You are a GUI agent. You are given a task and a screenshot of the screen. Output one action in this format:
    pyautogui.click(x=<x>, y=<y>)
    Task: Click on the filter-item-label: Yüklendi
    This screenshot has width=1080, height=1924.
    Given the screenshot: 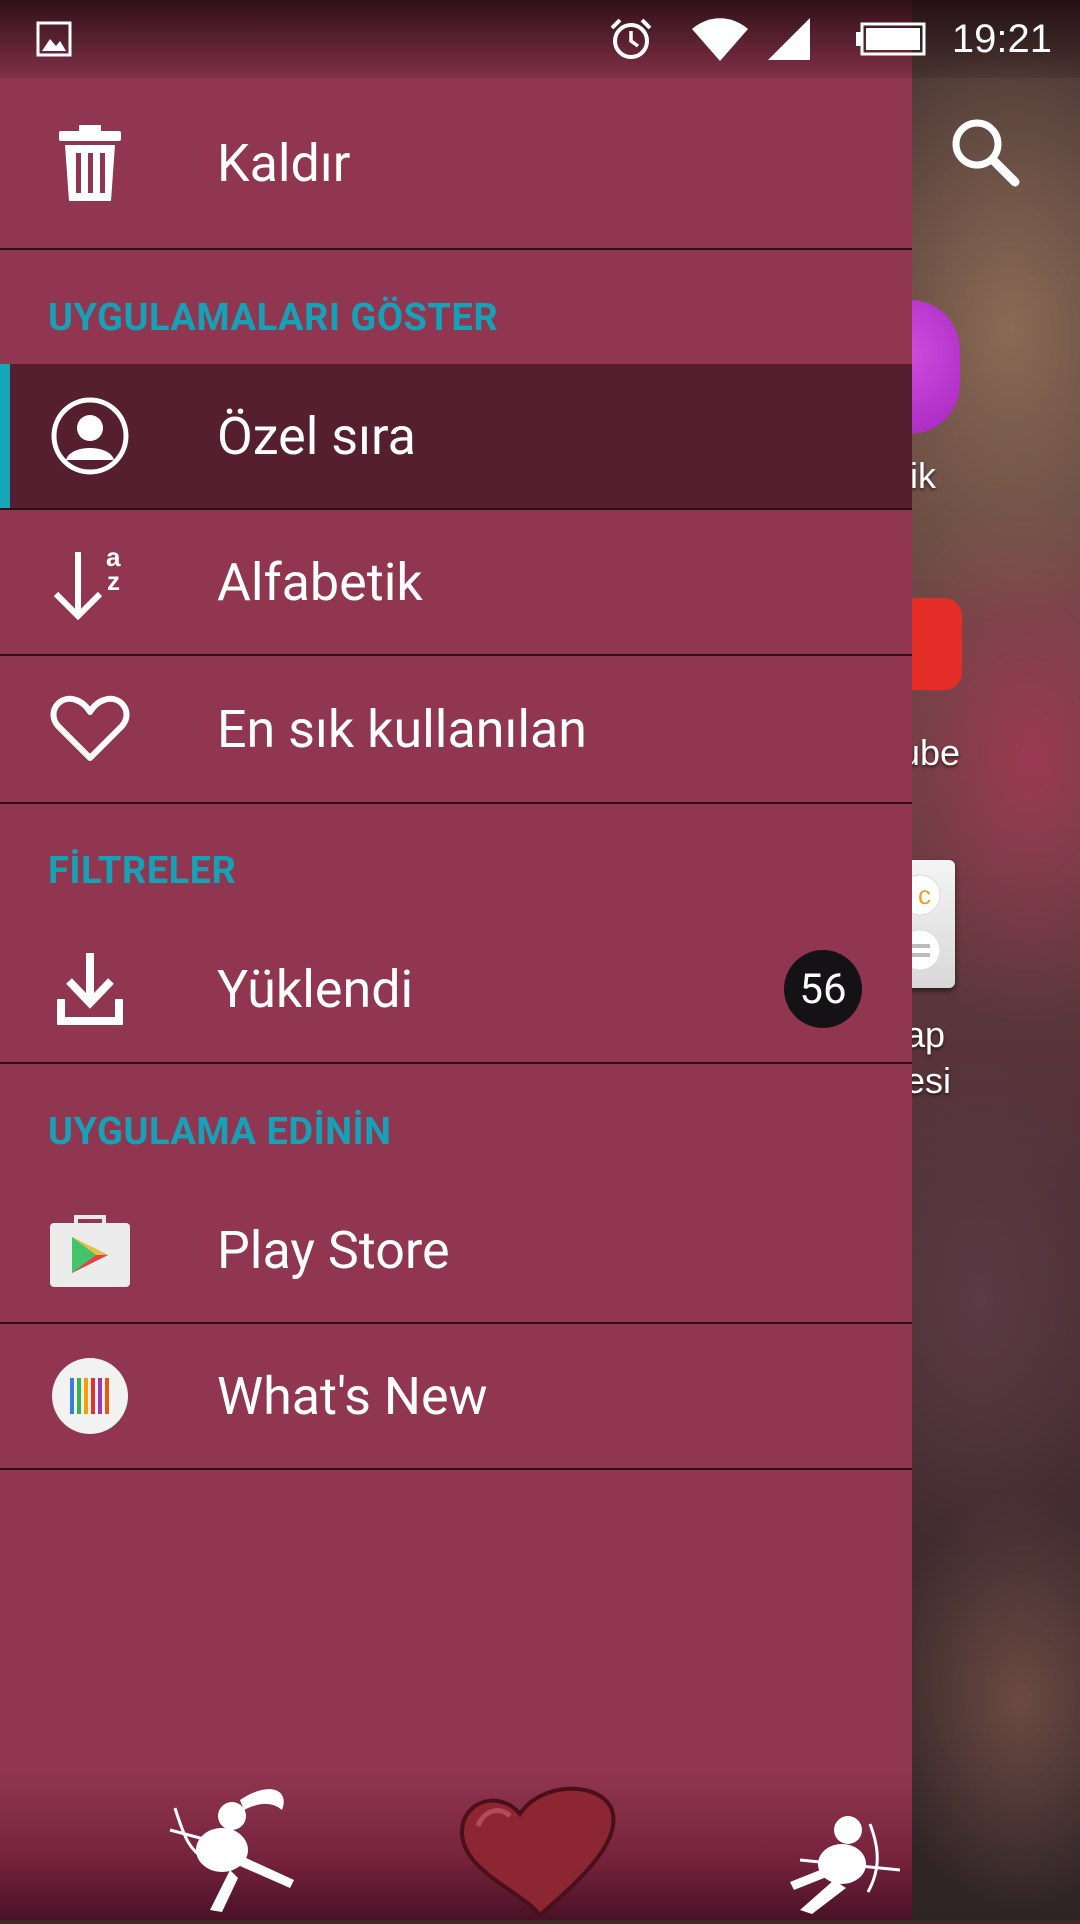 What is the action you would take?
    pyautogui.click(x=315, y=989)
    